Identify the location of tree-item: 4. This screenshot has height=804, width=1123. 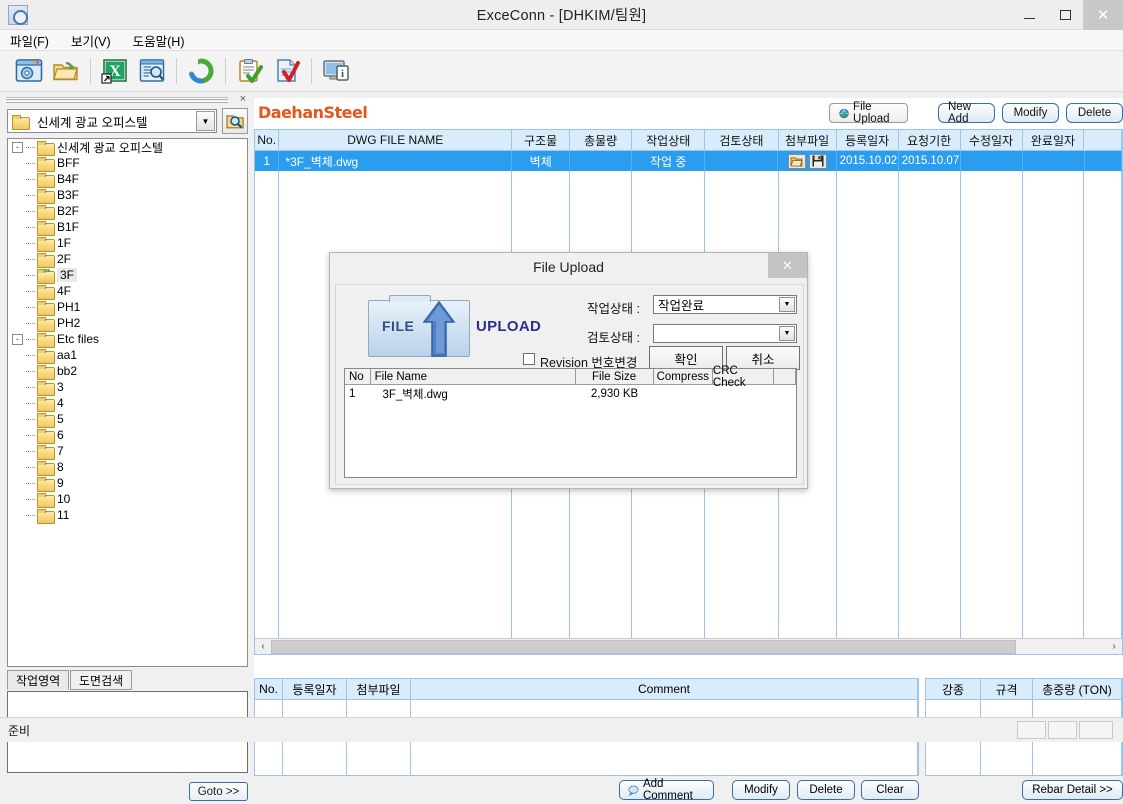
(127, 403).